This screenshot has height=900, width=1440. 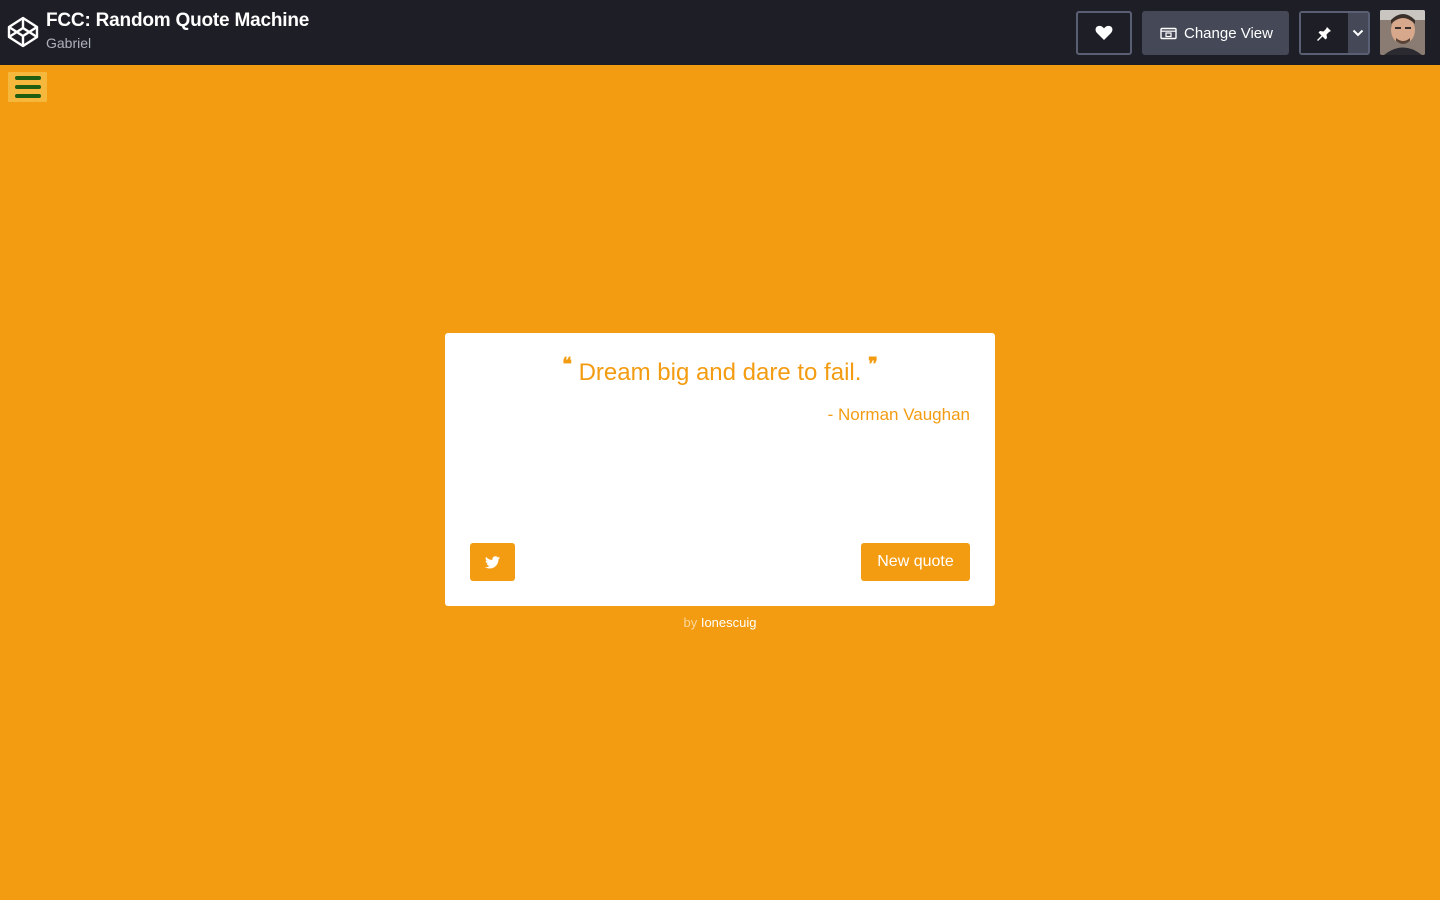 I want to click on pin-button-group, so click(x=1334, y=33).